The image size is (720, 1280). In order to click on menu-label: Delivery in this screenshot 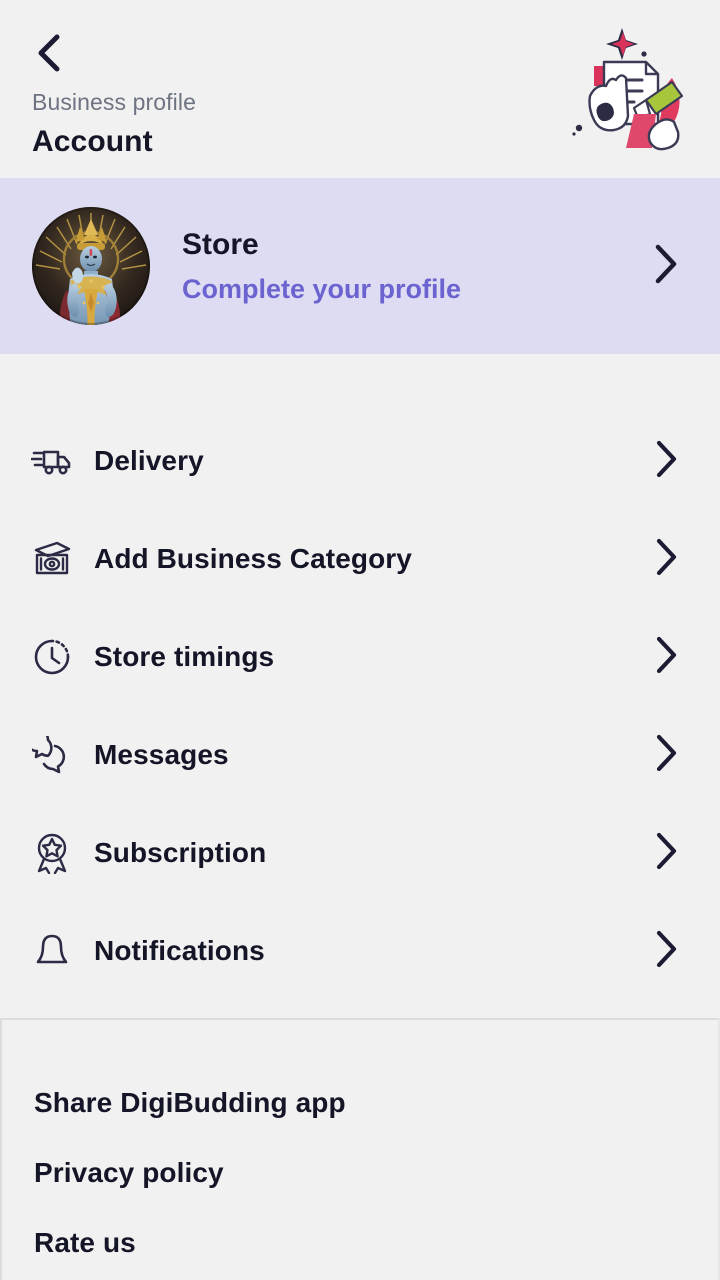, I will do `click(149, 460)`.